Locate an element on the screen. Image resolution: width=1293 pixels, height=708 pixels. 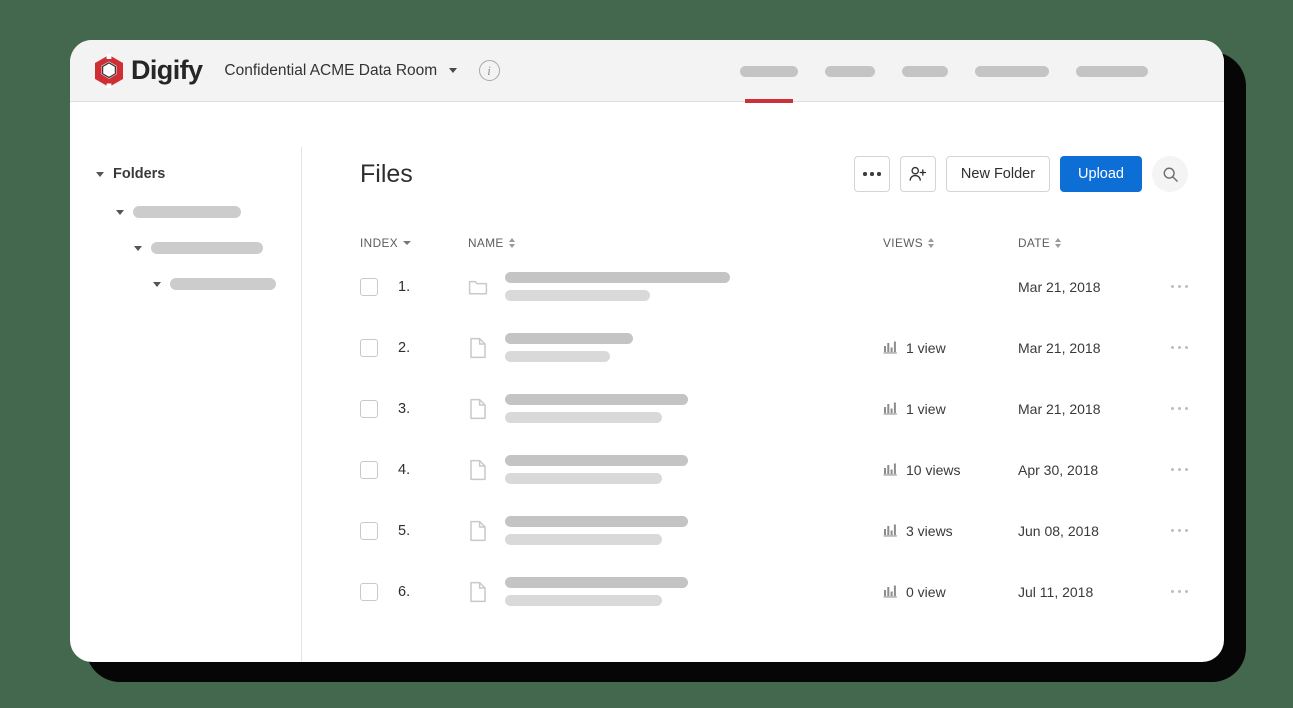
column-header-views: VIEWS is located at coordinates (950, 243).